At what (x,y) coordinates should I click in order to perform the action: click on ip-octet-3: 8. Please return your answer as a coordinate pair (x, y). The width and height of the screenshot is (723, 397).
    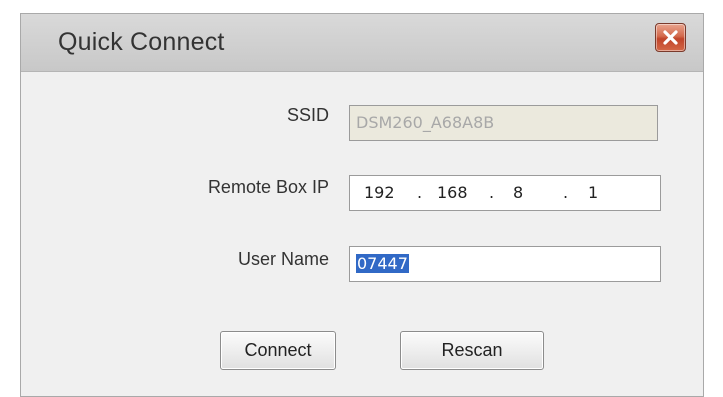
    Looking at the image, I should click on (518, 193).